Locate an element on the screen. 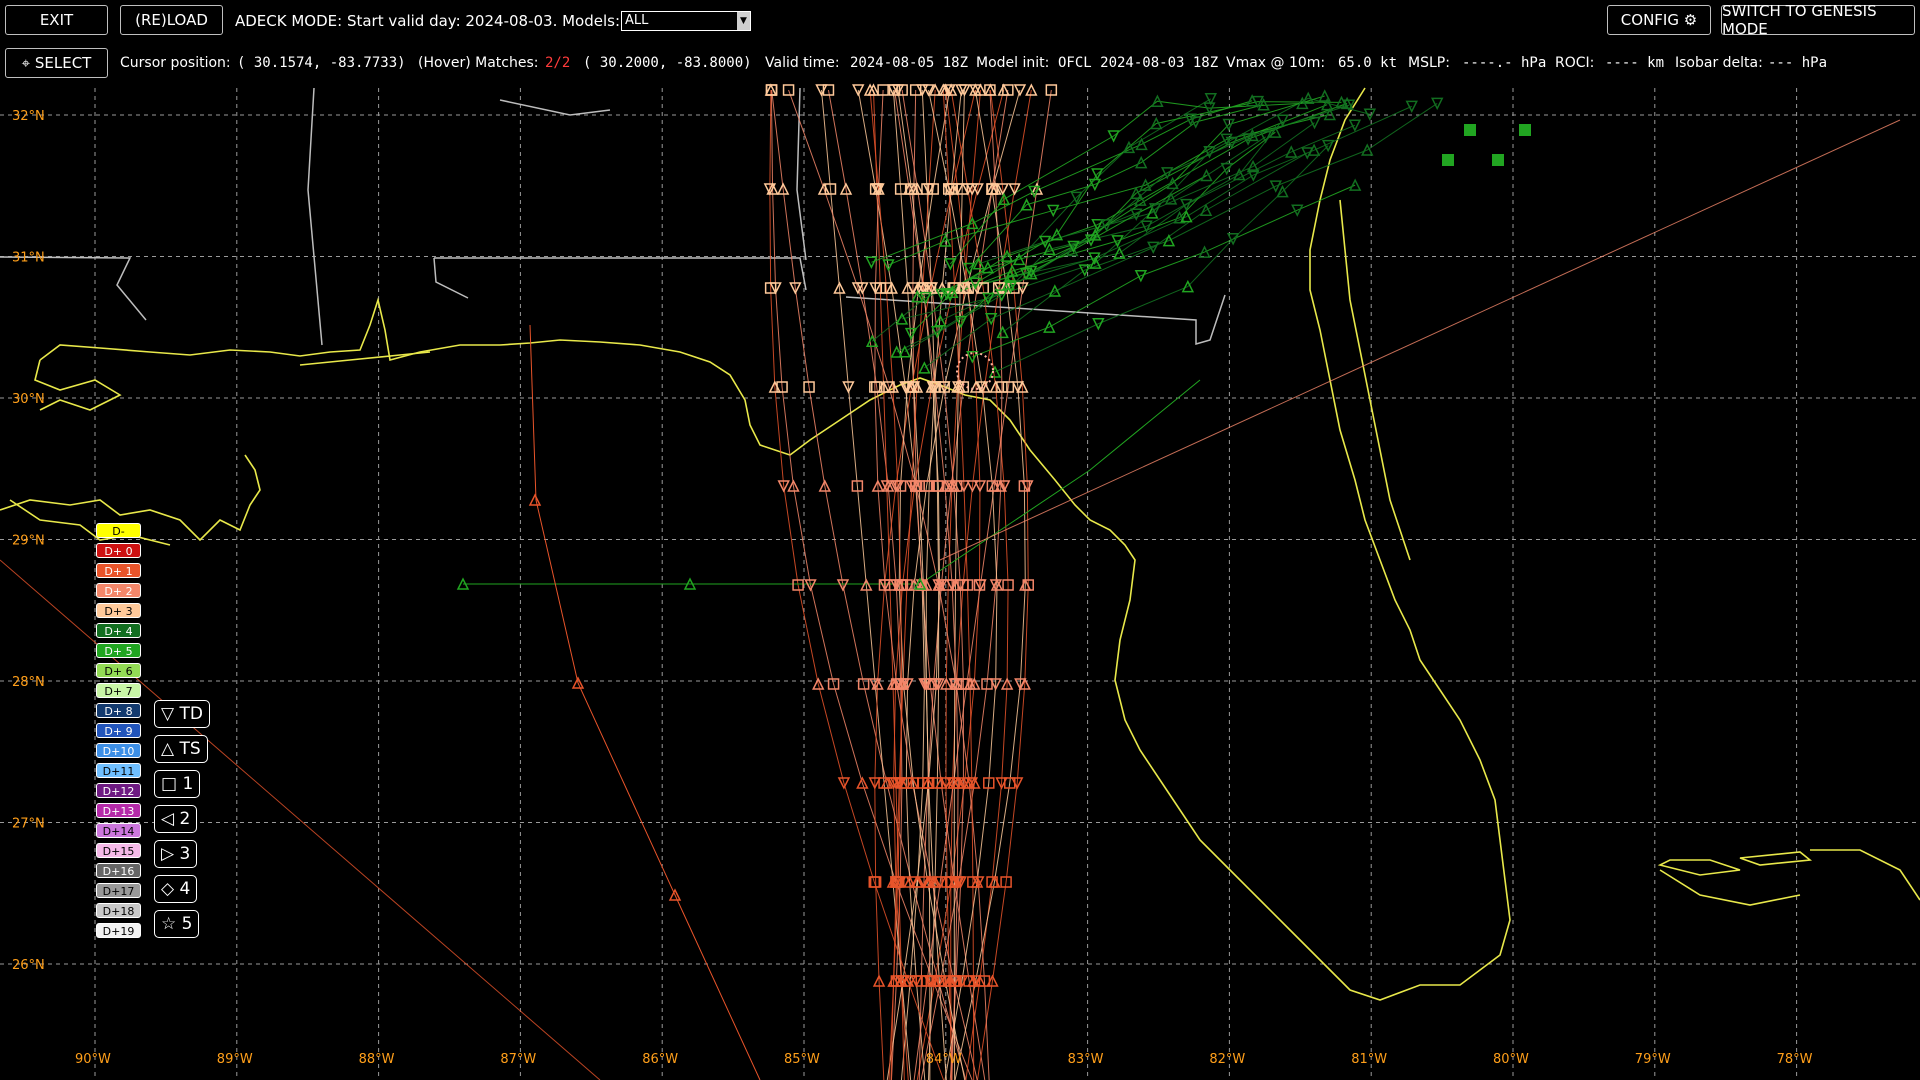  cursor-position-label: Cursor position: is located at coordinates (175, 63).